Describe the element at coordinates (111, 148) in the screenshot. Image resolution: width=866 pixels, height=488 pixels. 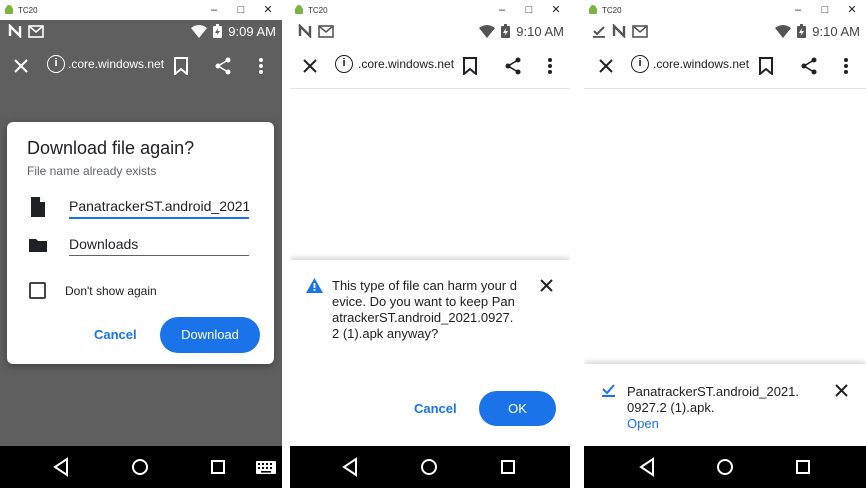
I see `dialog-title: Download file again?` at that location.